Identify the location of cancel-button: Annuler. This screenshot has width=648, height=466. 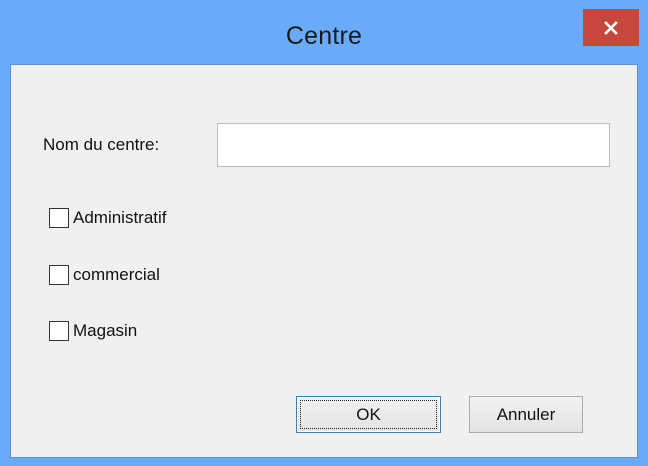
(526, 414).